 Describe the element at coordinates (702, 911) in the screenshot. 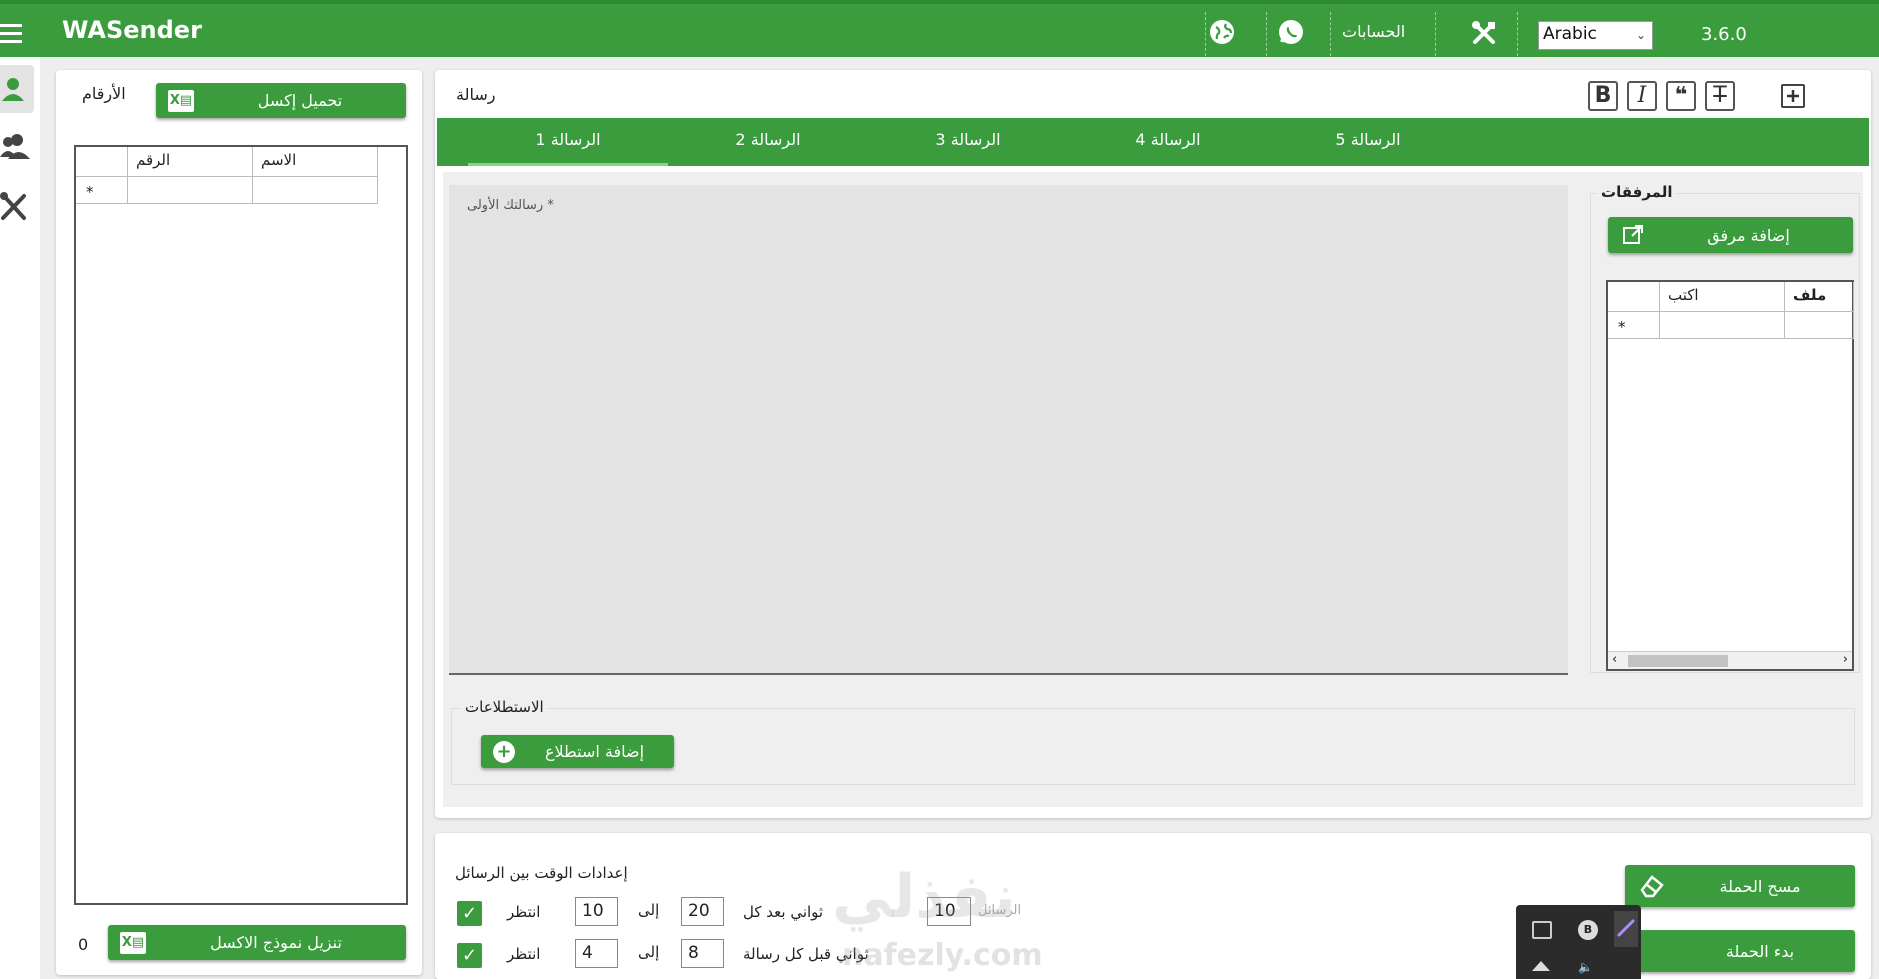

I see `wait-after-to-input: 20` at that location.